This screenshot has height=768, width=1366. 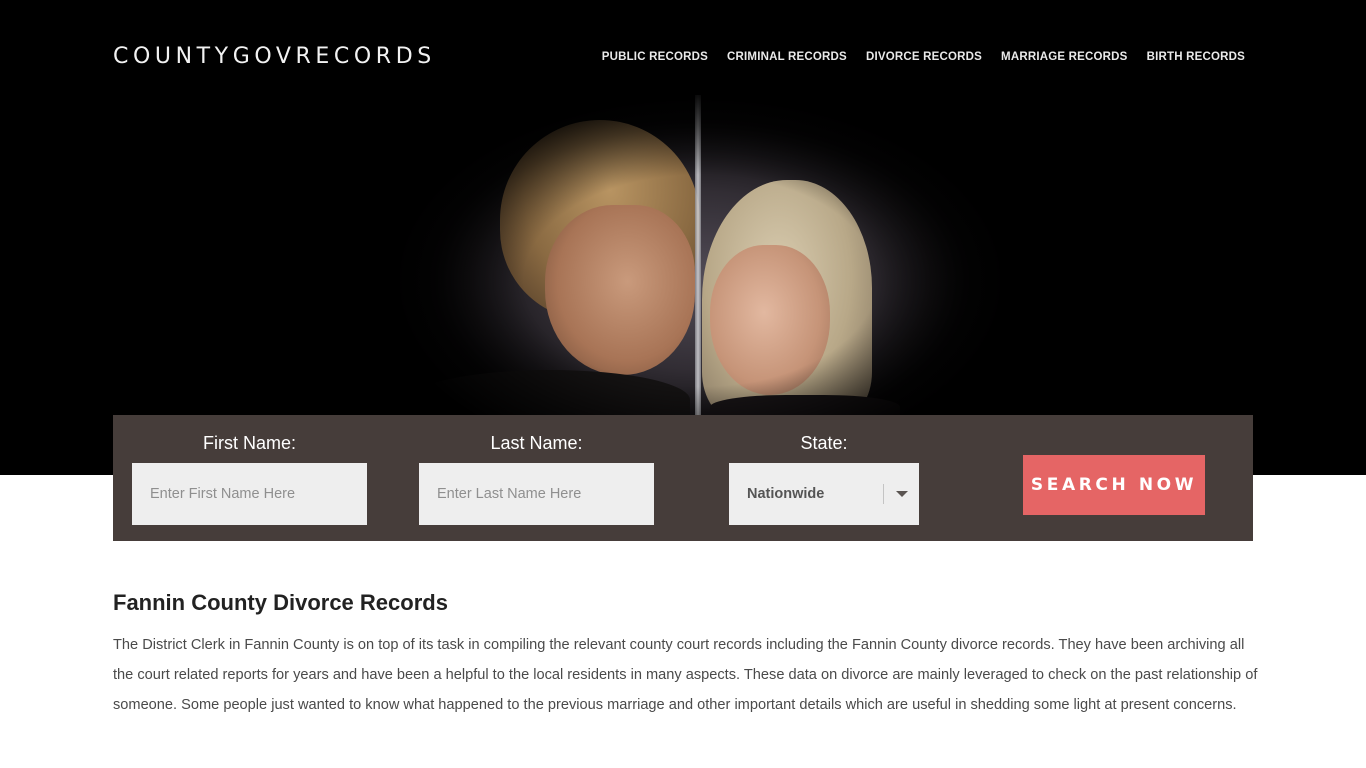 I want to click on last-name-input, so click(x=536, y=494).